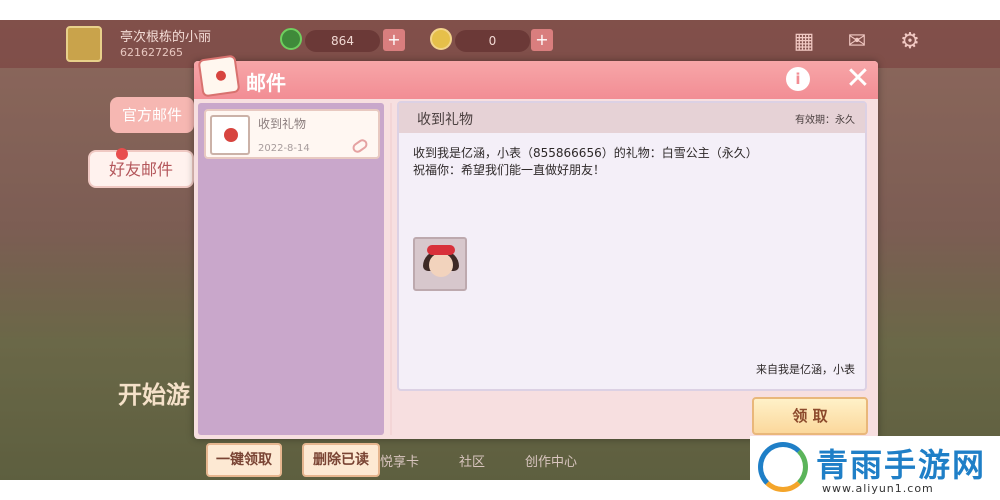 The image size is (1000, 500). I want to click on add-resource-1-button: +, so click(394, 40).